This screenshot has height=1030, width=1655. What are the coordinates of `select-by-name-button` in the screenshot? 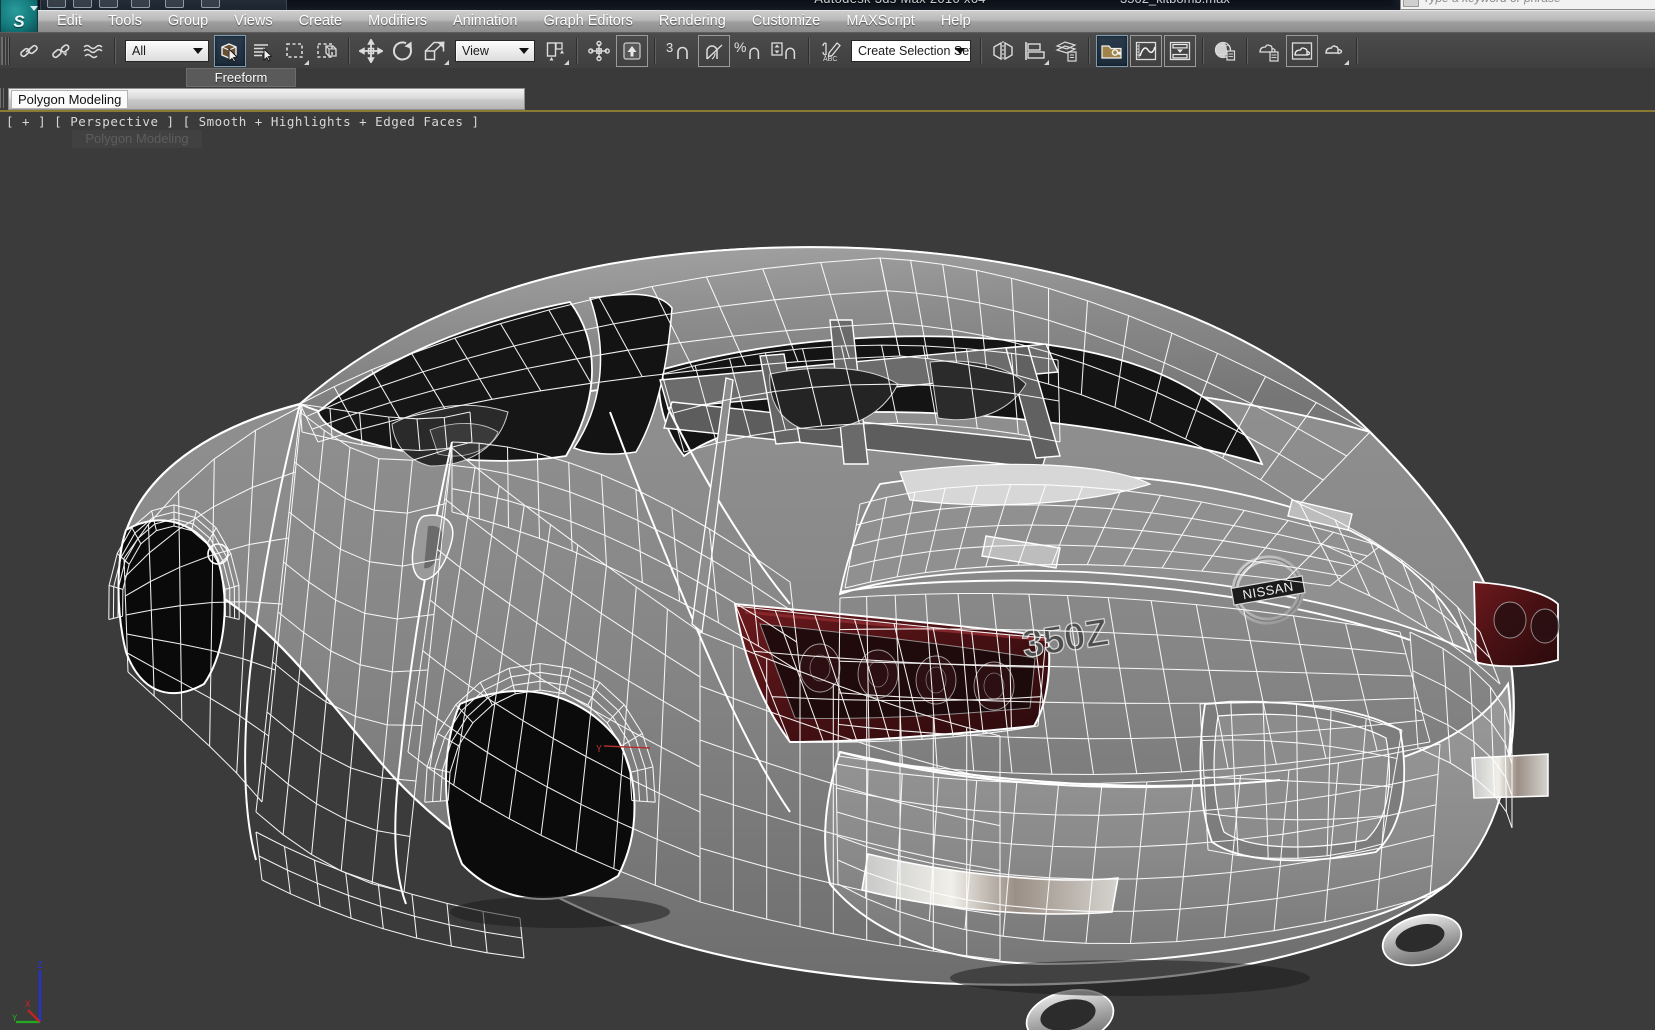 It's located at (263, 51).